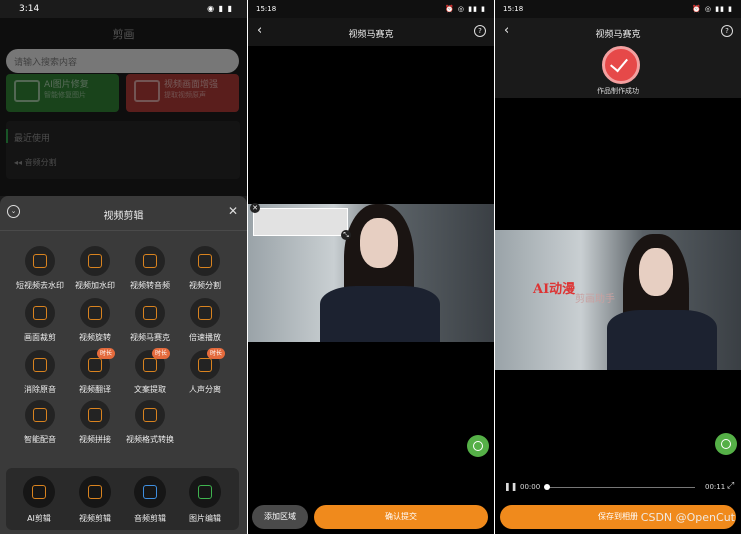  What do you see at coordinates (205, 518) in the screenshot?
I see `tab-label: 图片编辑` at bounding box center [205, 518].